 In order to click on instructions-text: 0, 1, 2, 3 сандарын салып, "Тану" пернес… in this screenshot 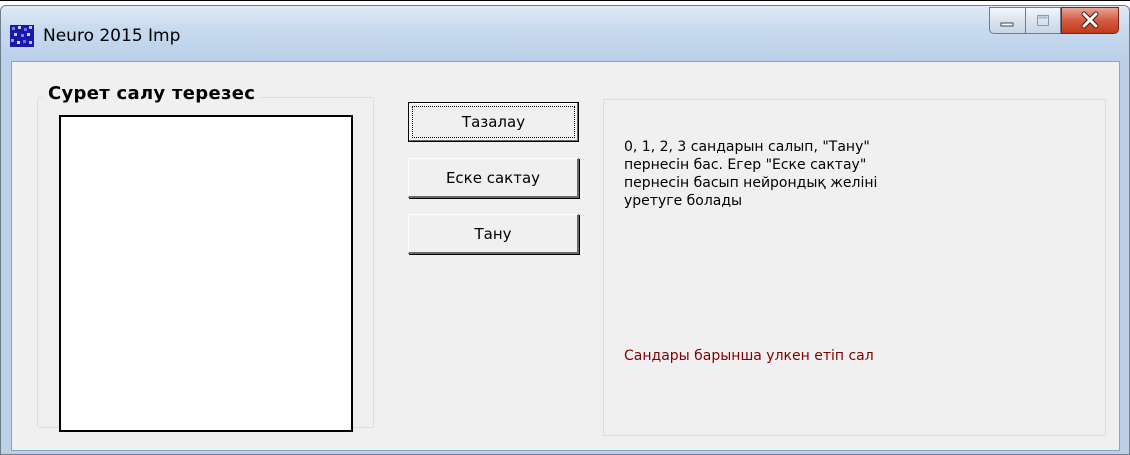, I will do `click(751, 174)`.